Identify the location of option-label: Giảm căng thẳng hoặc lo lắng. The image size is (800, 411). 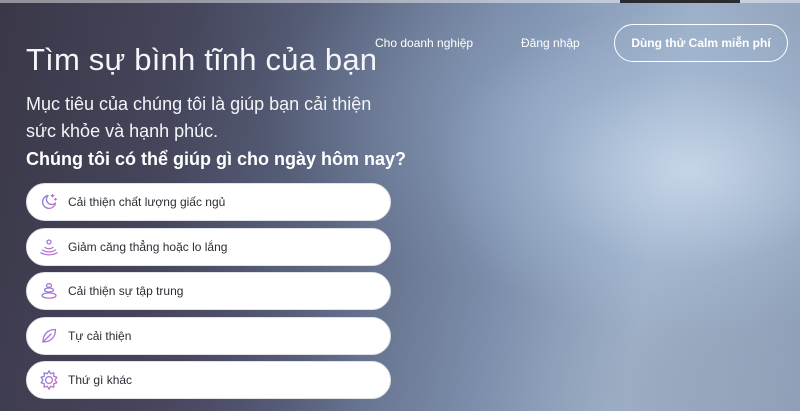
(148, 246).